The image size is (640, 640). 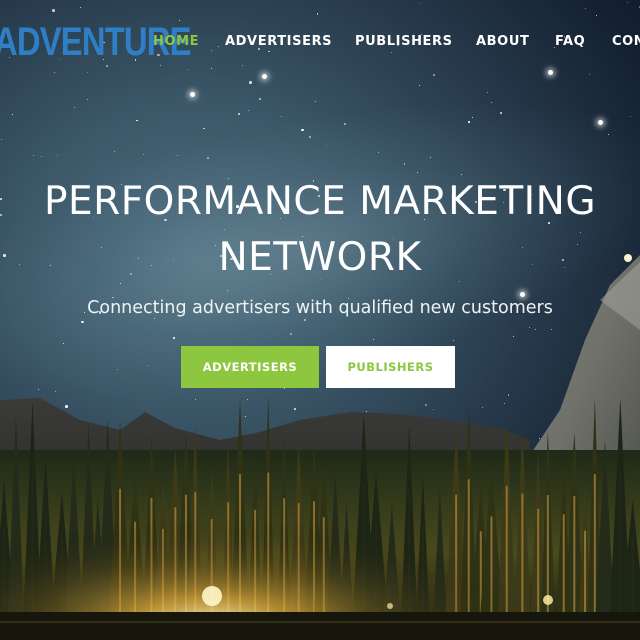 I want to click on nav-about: ABOUT, so click(x=502, y=41).